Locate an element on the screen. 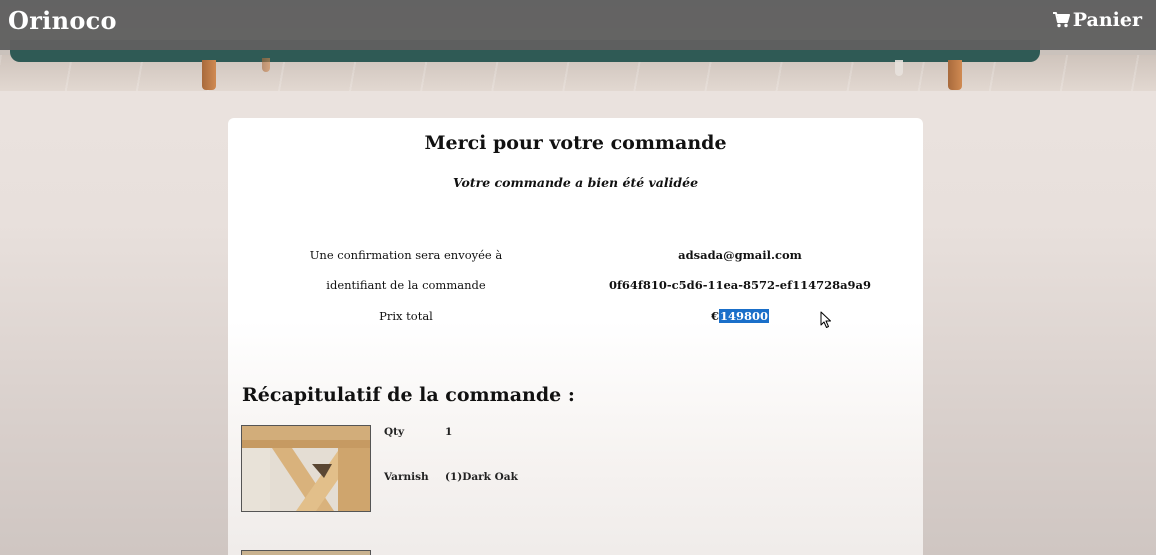  varnish-label: Varnish is located at coordinates (406, 477).